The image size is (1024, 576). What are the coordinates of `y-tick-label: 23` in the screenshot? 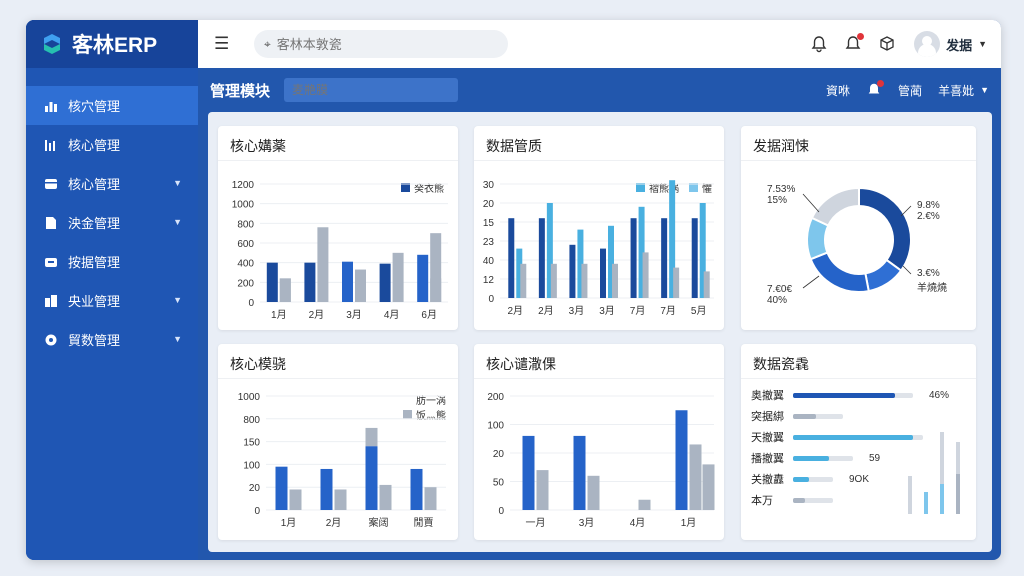 It's located at (489, 242).